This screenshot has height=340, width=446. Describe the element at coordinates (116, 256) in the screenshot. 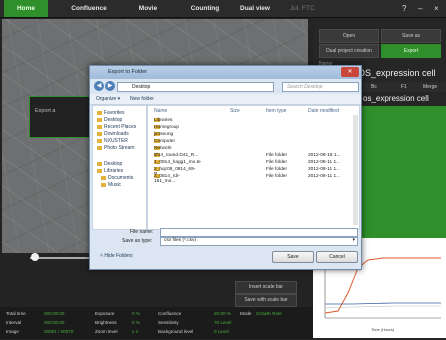

I see `hide-folders-toggle: ˄ Hide Folders` at that location.